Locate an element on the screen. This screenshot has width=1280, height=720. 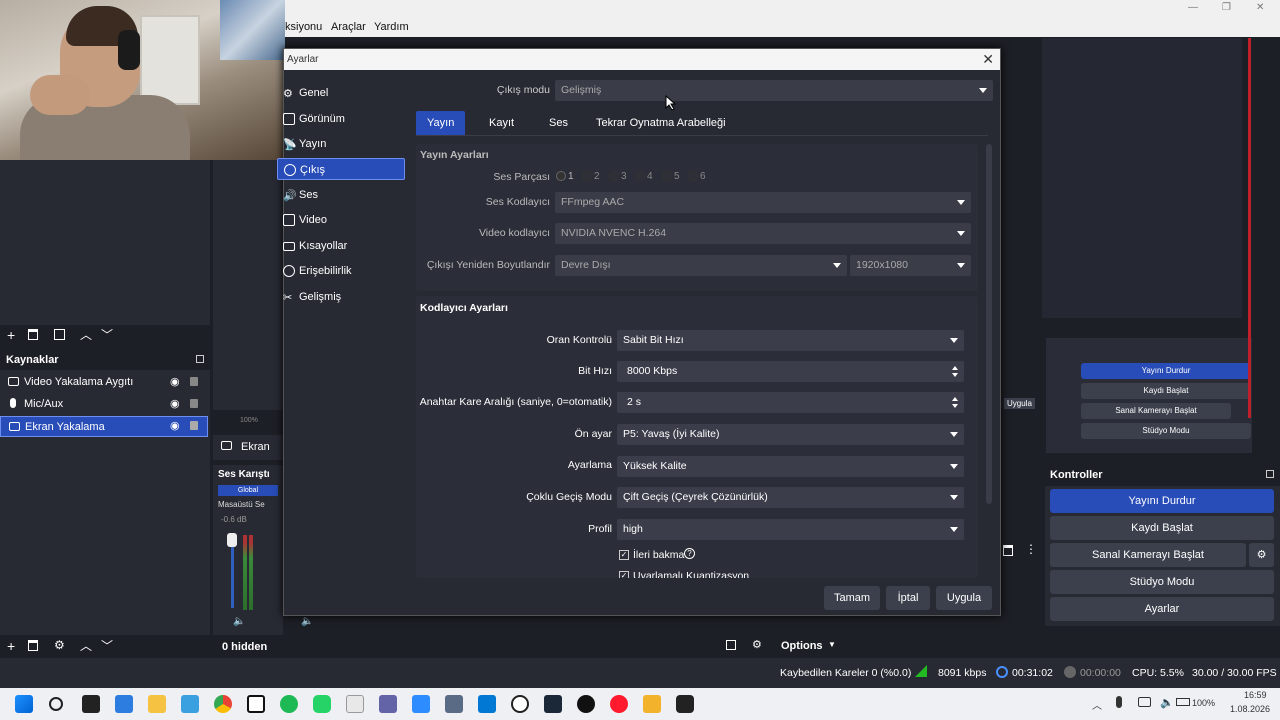
notion-icon is located at coordinates (256, 704).